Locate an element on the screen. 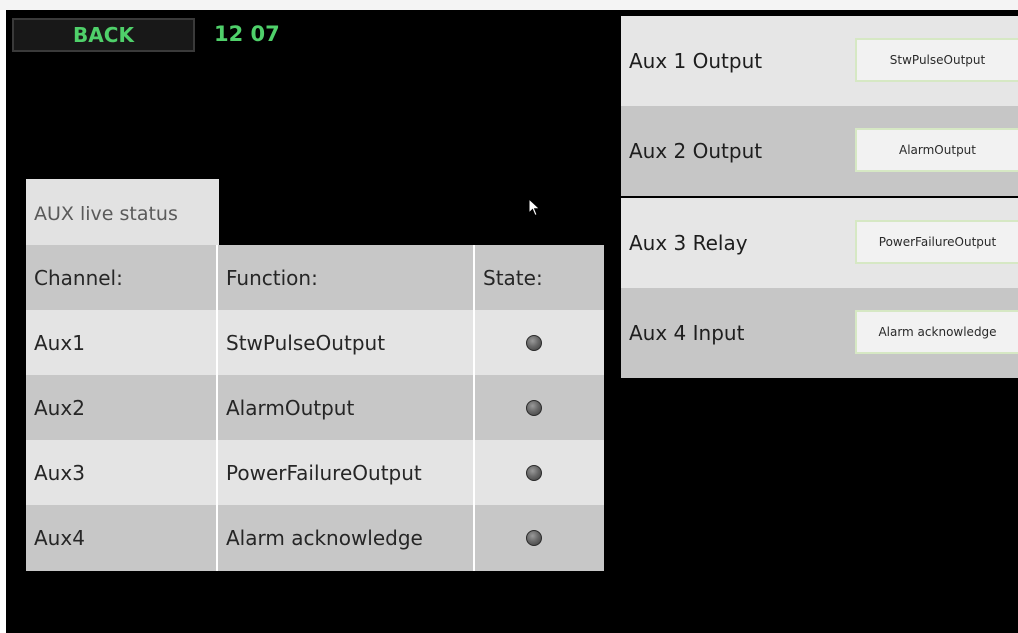 The height and width of the screenshot is (633, 1018). clock-time: 12 07 is located at coordinates (247, 34).